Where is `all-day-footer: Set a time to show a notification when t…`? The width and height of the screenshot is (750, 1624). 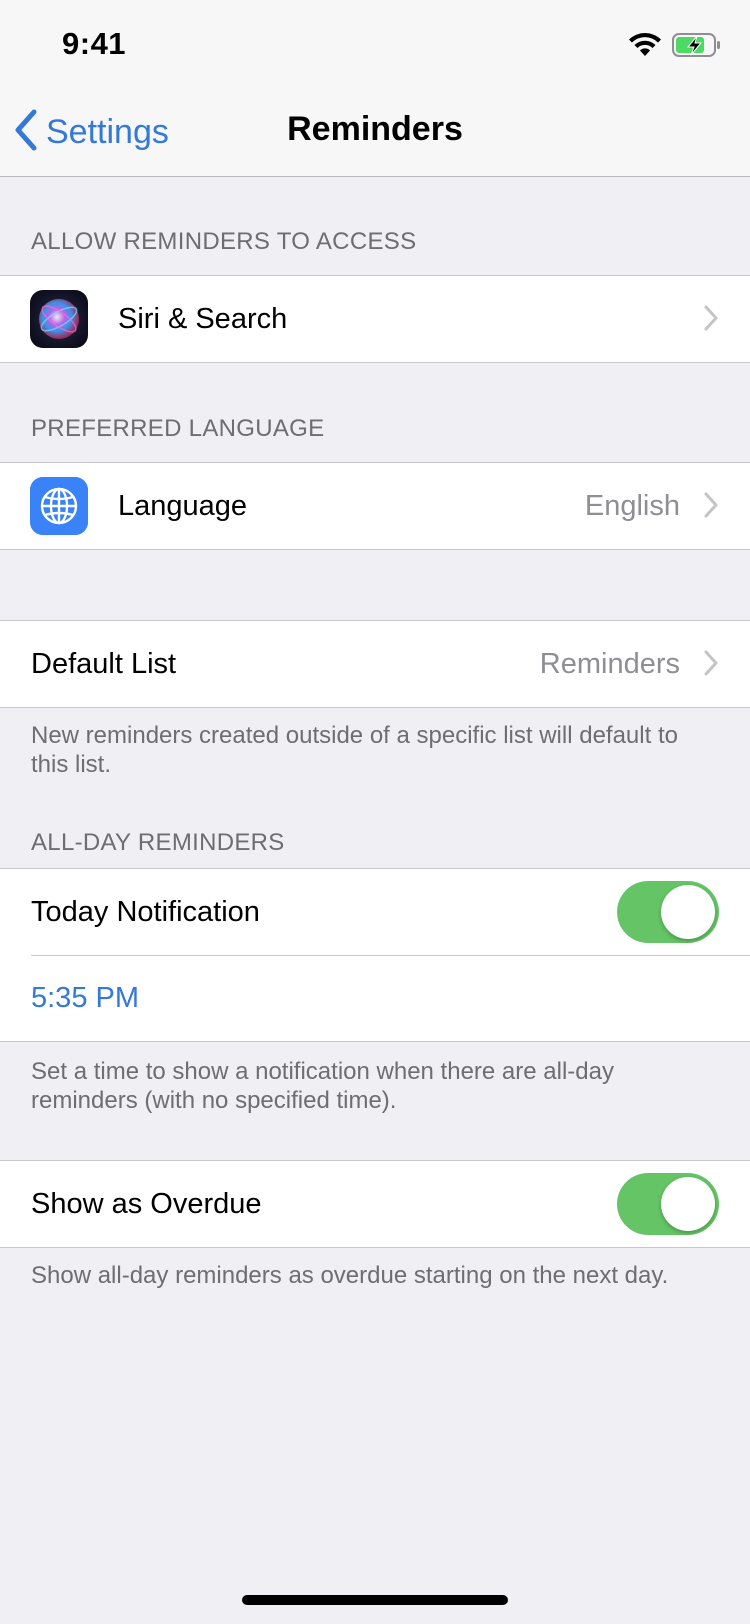
all-day-footer: Set a time to show a notification when t… is located at coordinates (322, 1086).